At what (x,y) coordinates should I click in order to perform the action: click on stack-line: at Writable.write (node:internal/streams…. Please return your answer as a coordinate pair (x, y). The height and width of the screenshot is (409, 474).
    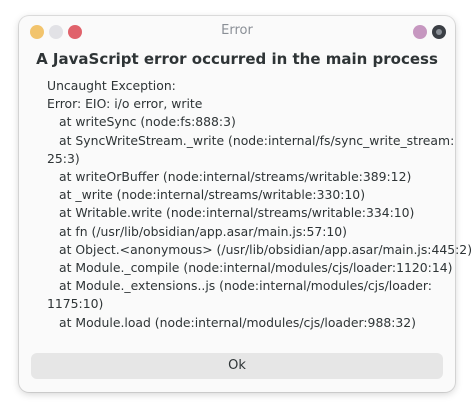
    Looking at the image, I should click on (237, 213).